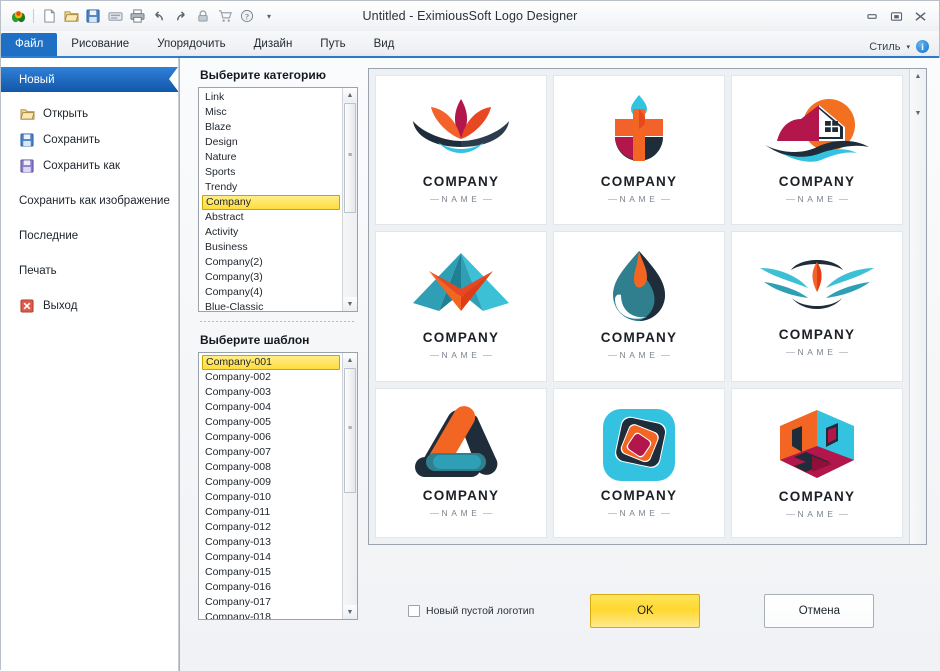  What do you see at coordinates (272, 142) in the screenshot?
I see `list-item: Design` at bounding box center [272, 142].